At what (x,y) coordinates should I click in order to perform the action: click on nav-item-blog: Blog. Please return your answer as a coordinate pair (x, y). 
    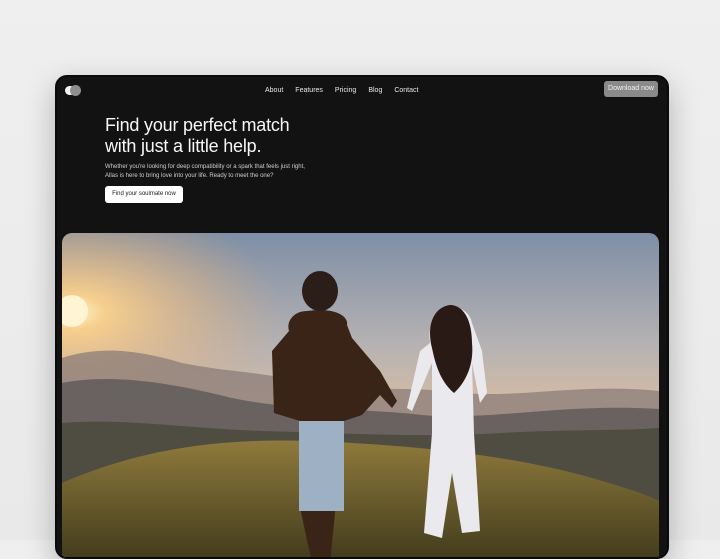
    Looking at the image, I should click on (375, 90).